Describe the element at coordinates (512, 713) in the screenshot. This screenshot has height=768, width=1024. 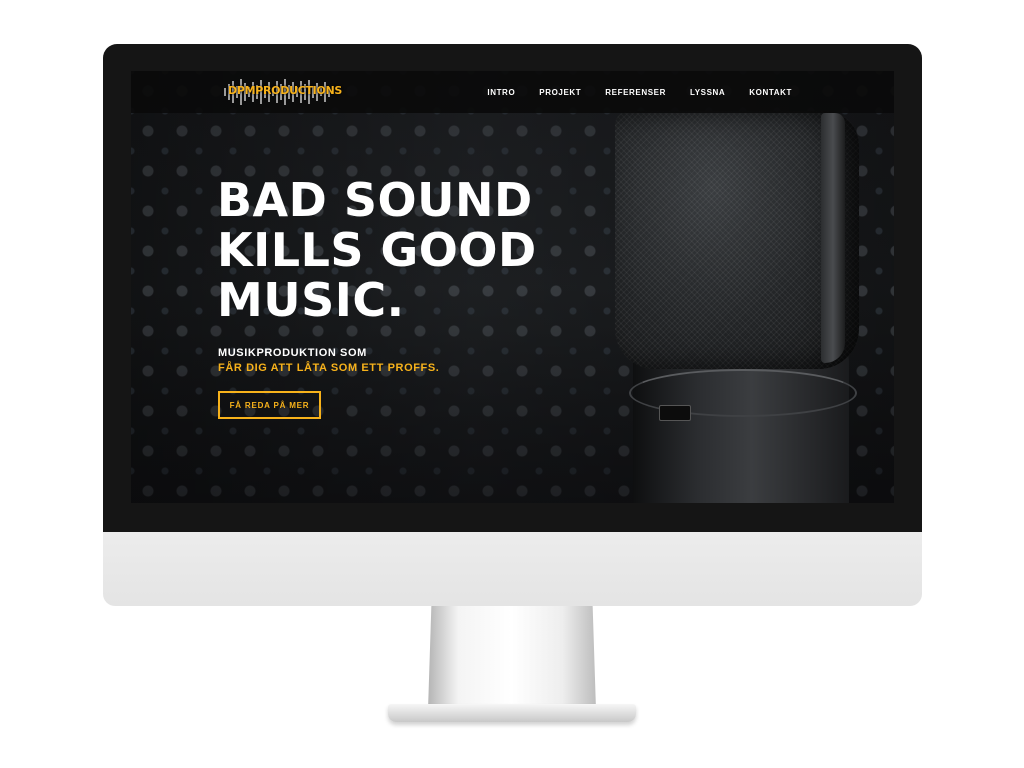
I see `monitor-stand-base` at that location.